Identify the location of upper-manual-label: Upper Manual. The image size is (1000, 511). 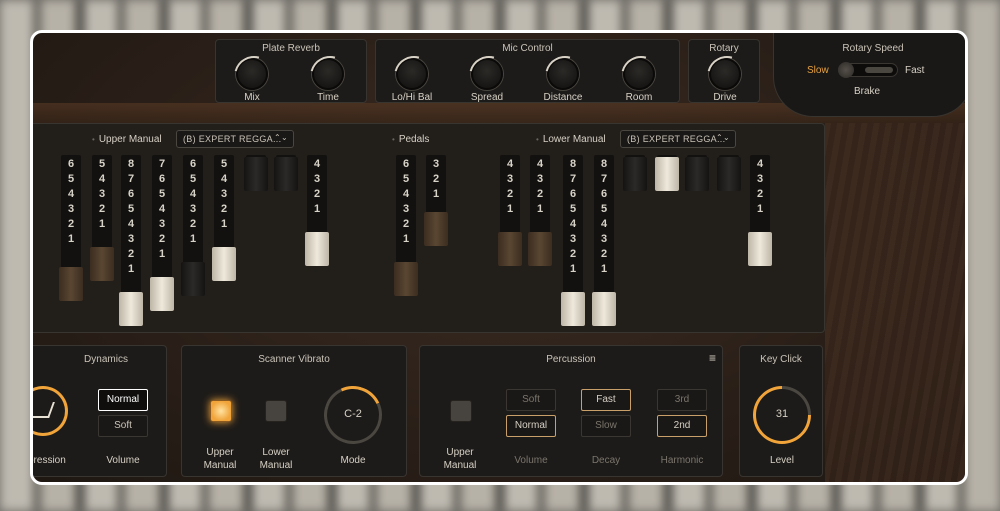
(127, 139).